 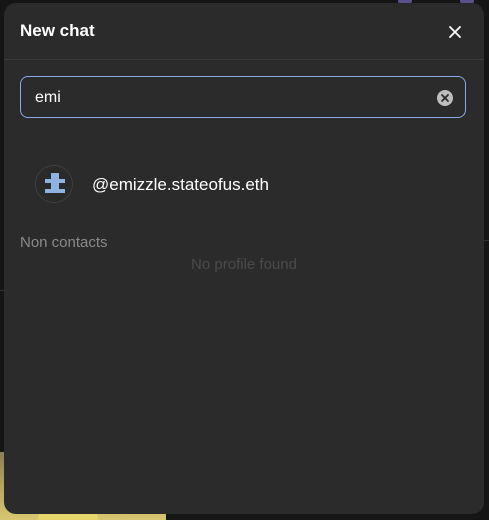 I want to click on non-contacts-heading: Non contacts, so click(x=64, y=242).